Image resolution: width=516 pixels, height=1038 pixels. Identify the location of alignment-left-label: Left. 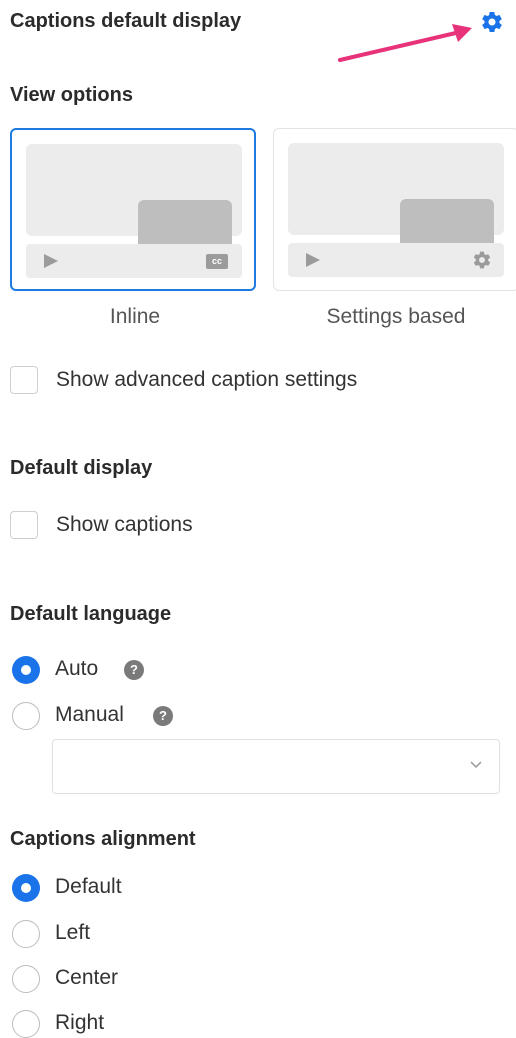
(73, 932).